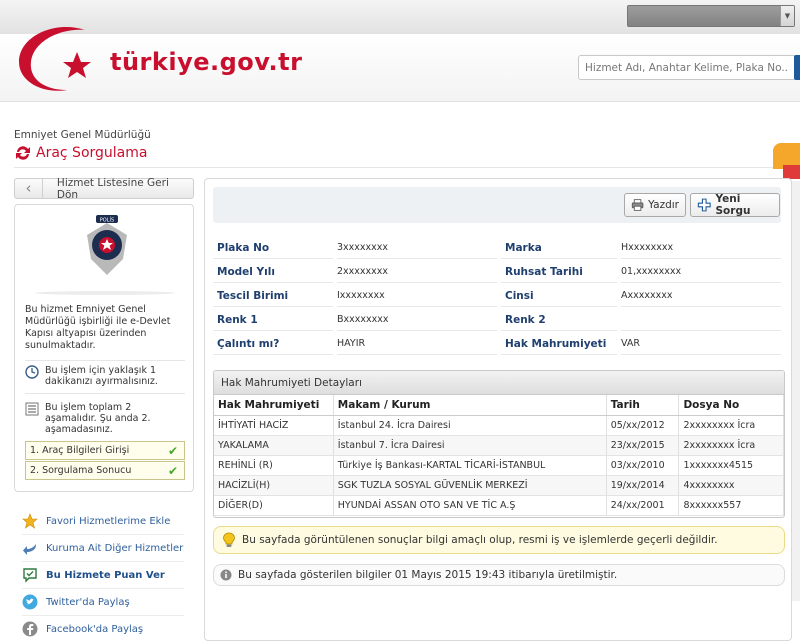  What do you see at coordinates (787, 16) in the screenshot?
I see `chevron-down-icon: ▼` at bounding box center [787, 16].